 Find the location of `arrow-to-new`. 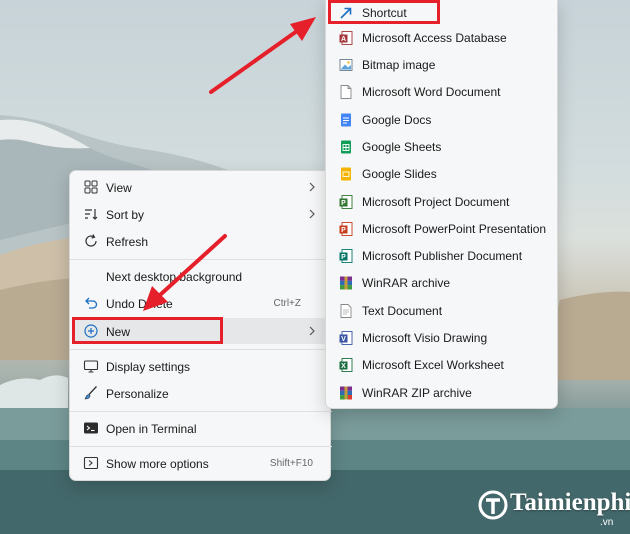

arrow-to-new is located at coordinates (185, 272).